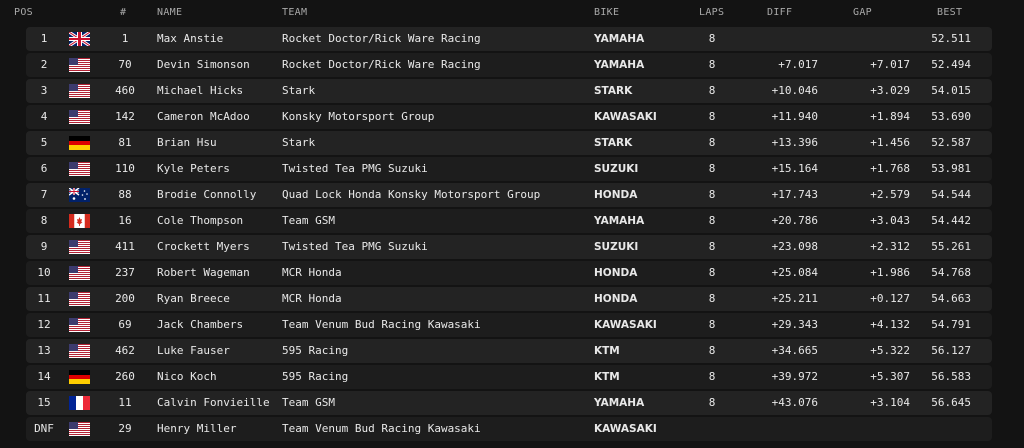  Describe the element at coordinates (125, 376) in the screenshot. I see `rider-number-cell: 260` at that location.